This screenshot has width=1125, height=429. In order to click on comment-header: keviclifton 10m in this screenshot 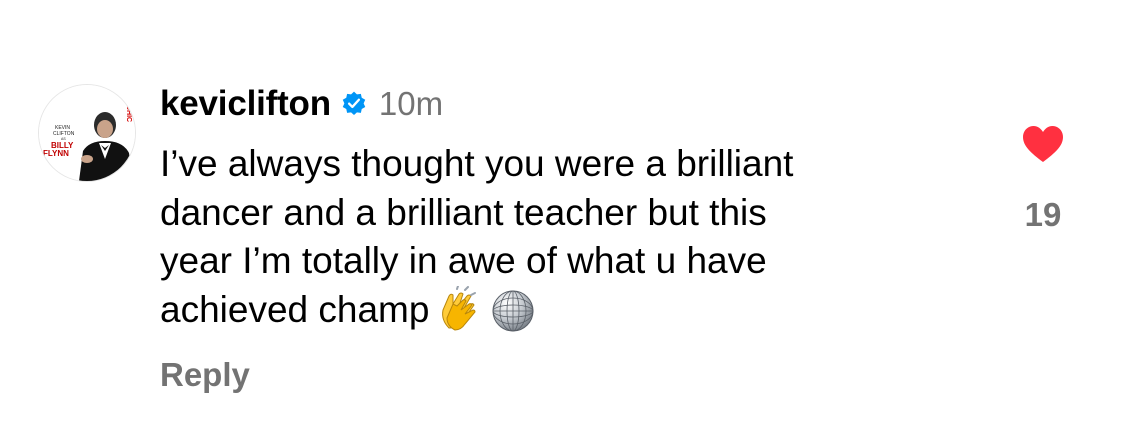, I will do `click(301, 104)`.